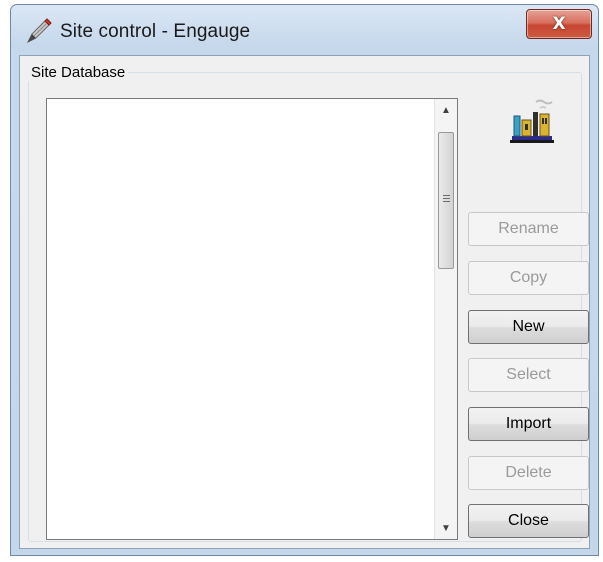  Describe the element at coordinates (528, 424) in the screenshot. I see `import-button: Import` at that location.